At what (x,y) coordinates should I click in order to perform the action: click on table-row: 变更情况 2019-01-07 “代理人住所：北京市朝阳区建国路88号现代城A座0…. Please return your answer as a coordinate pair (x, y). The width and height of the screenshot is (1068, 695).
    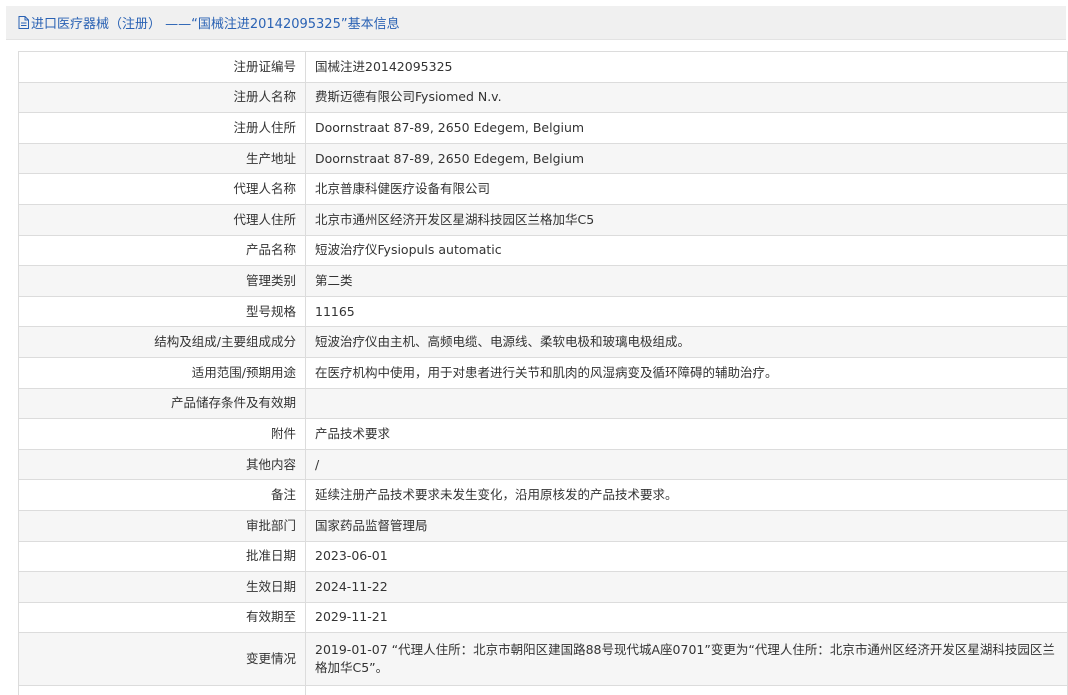
    Looking at the image, I should click on (543, 659).